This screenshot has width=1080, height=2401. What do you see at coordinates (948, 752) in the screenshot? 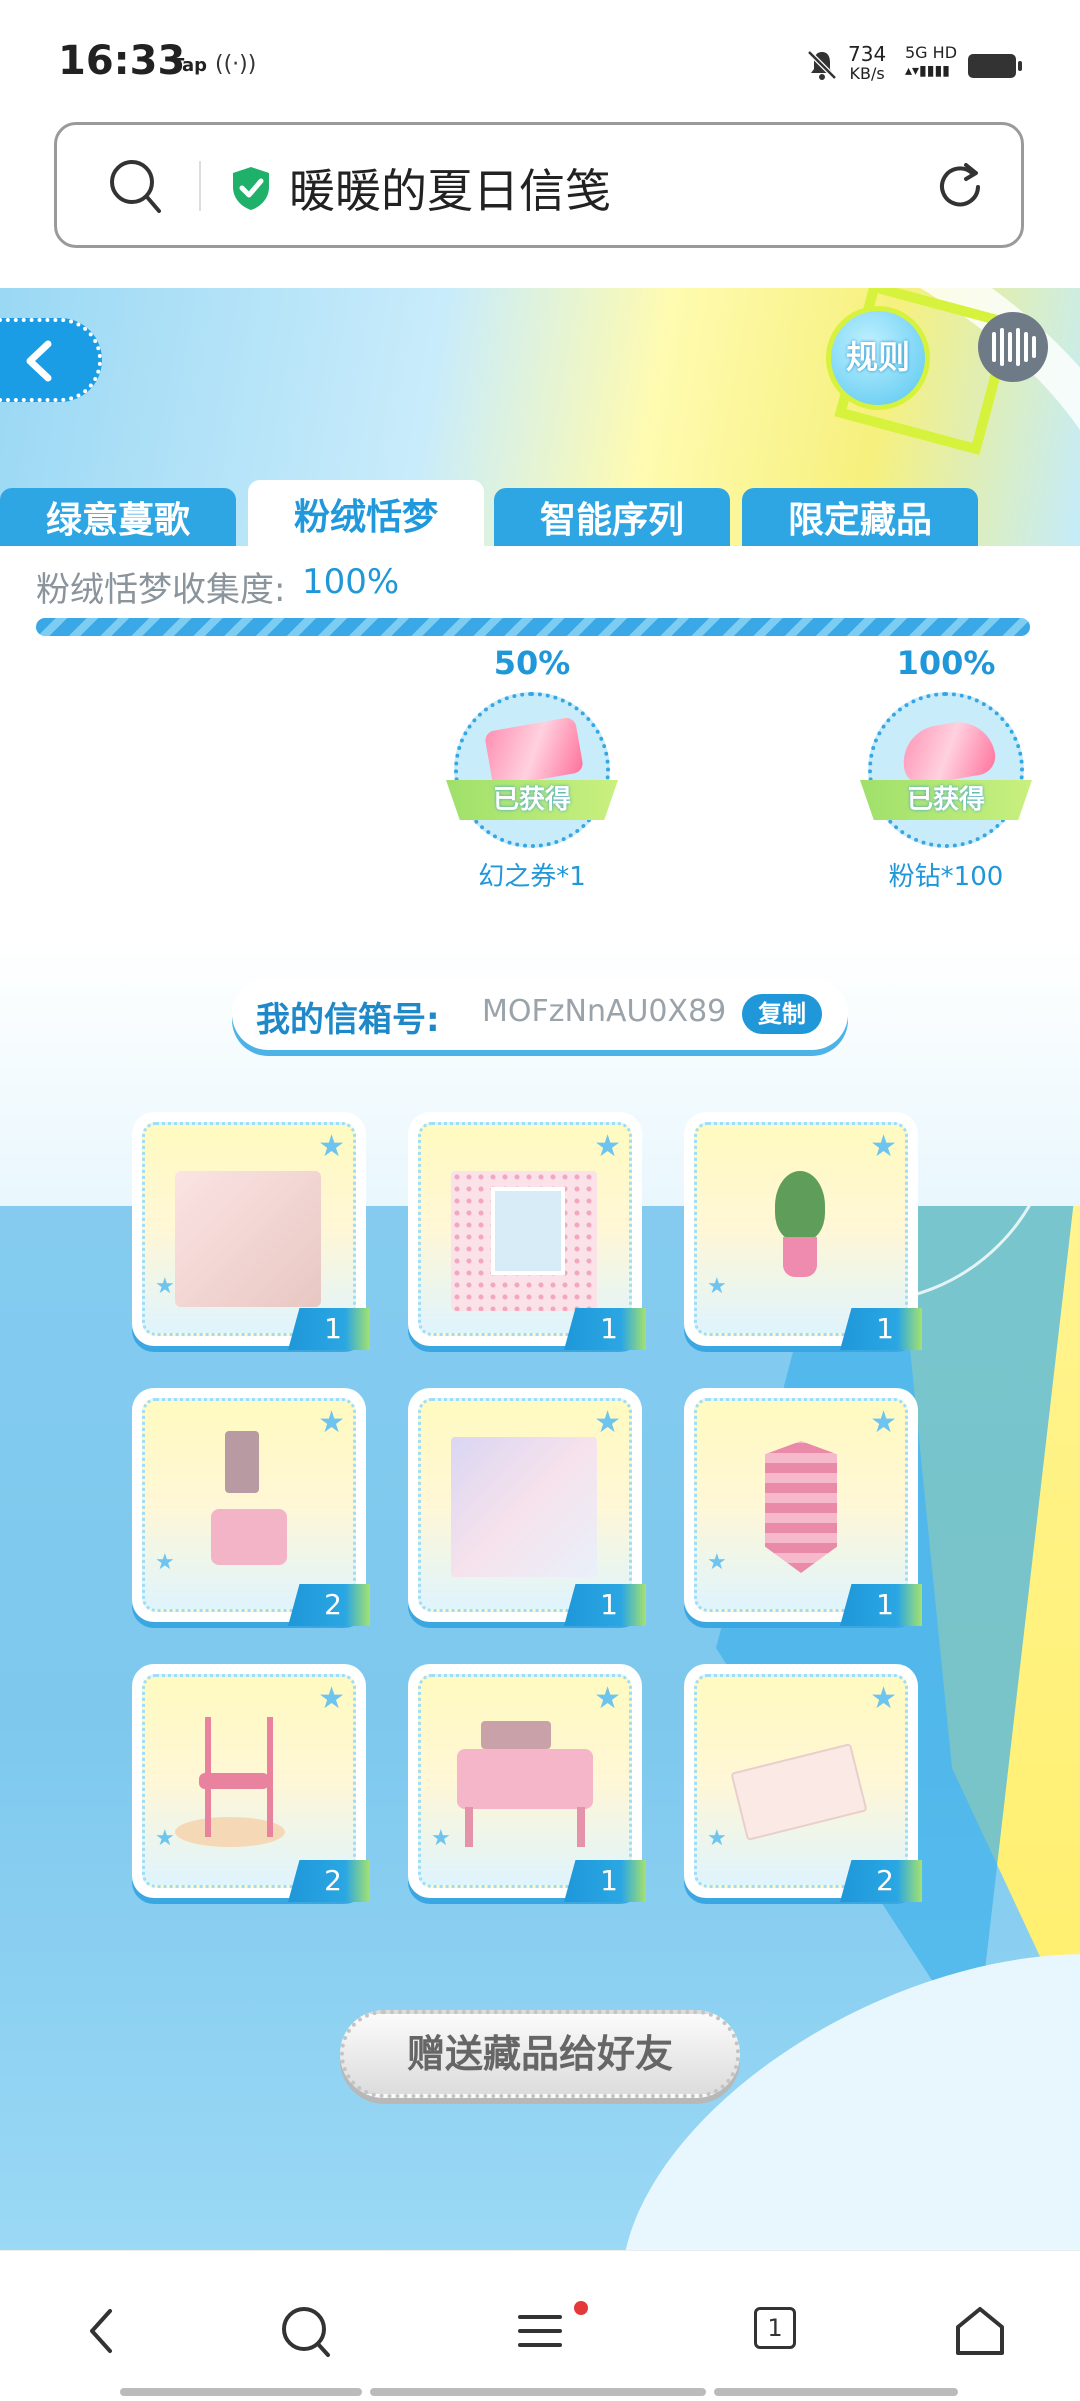
I see `pink-diamond-icon` at bounding box center [948, 752].